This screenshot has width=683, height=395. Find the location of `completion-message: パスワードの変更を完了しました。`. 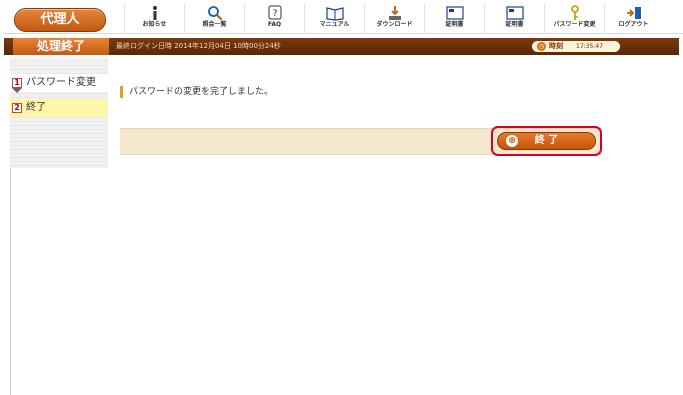

completion-message: パスワードの変更を完了しました。 is located at coordinates (196, 92).